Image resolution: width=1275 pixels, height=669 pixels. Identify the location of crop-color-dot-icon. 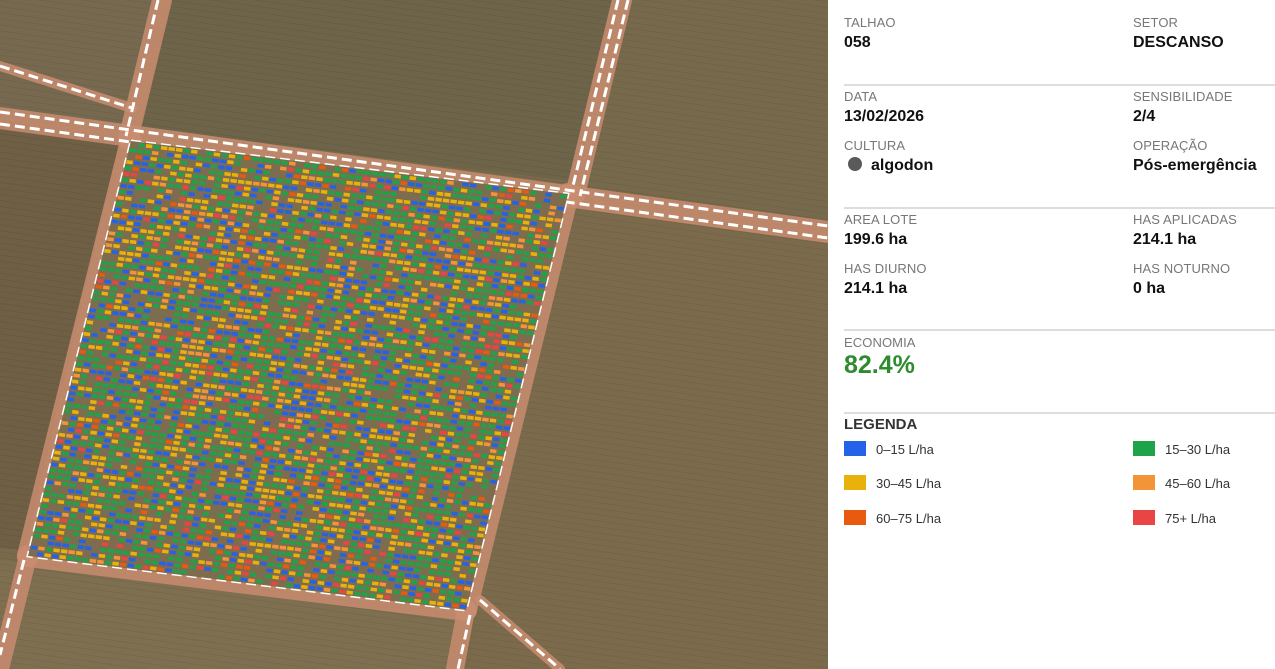
(855, 164).